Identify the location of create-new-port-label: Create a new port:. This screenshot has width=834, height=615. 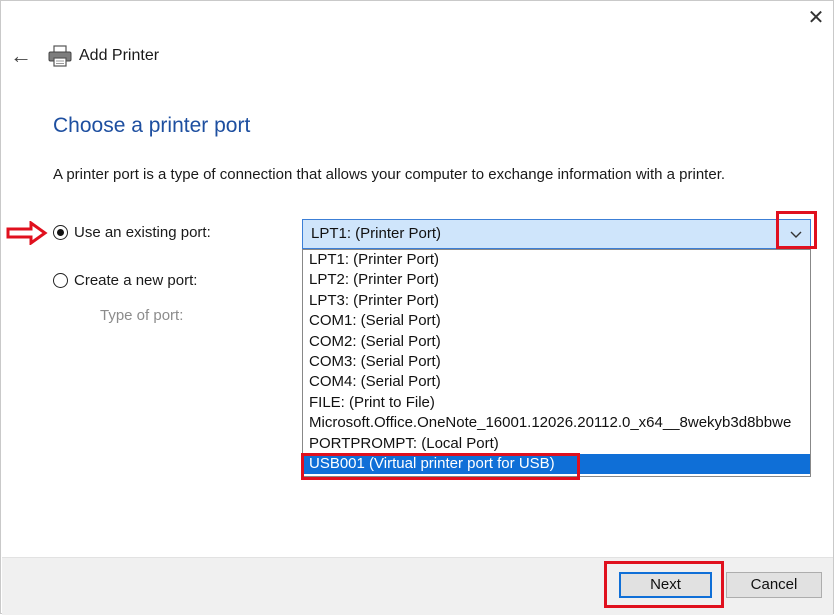
(136, 280).